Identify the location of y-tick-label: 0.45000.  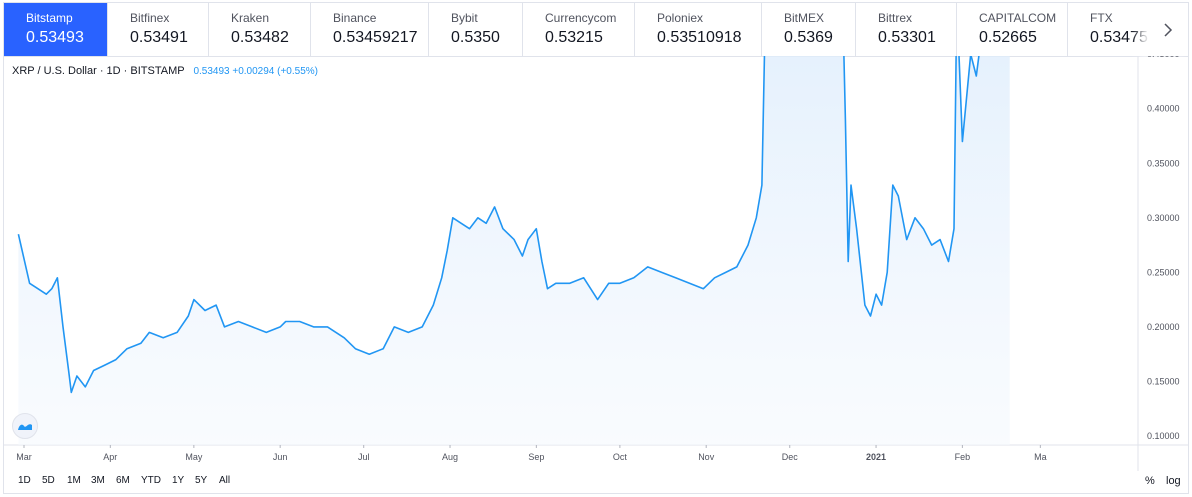
(1163, 57).